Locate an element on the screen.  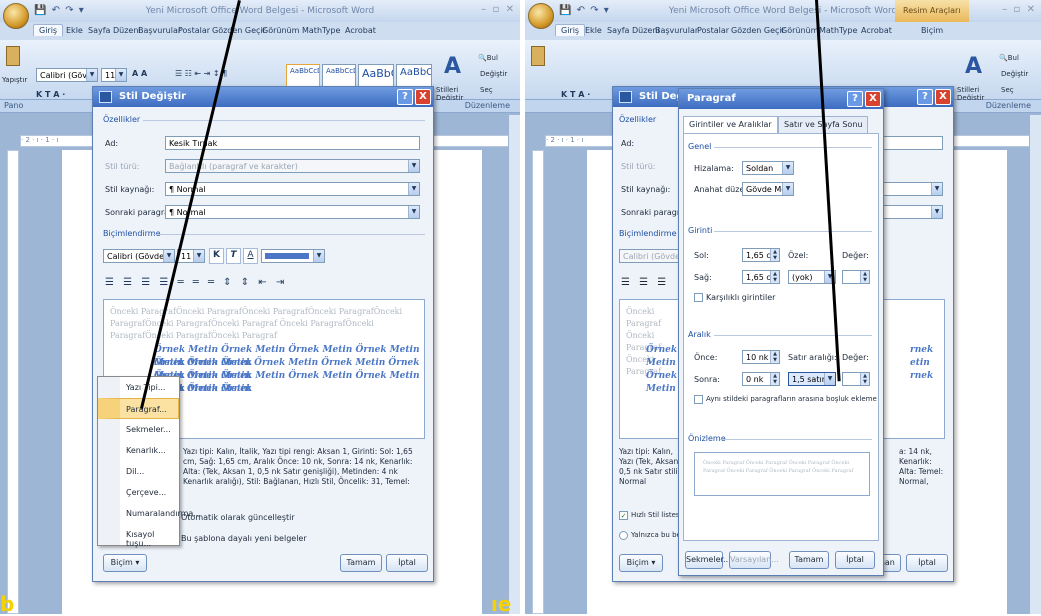
left-indent-spinner: 1,65 cm ▲ ▼ is located at coordinates (761, 255).